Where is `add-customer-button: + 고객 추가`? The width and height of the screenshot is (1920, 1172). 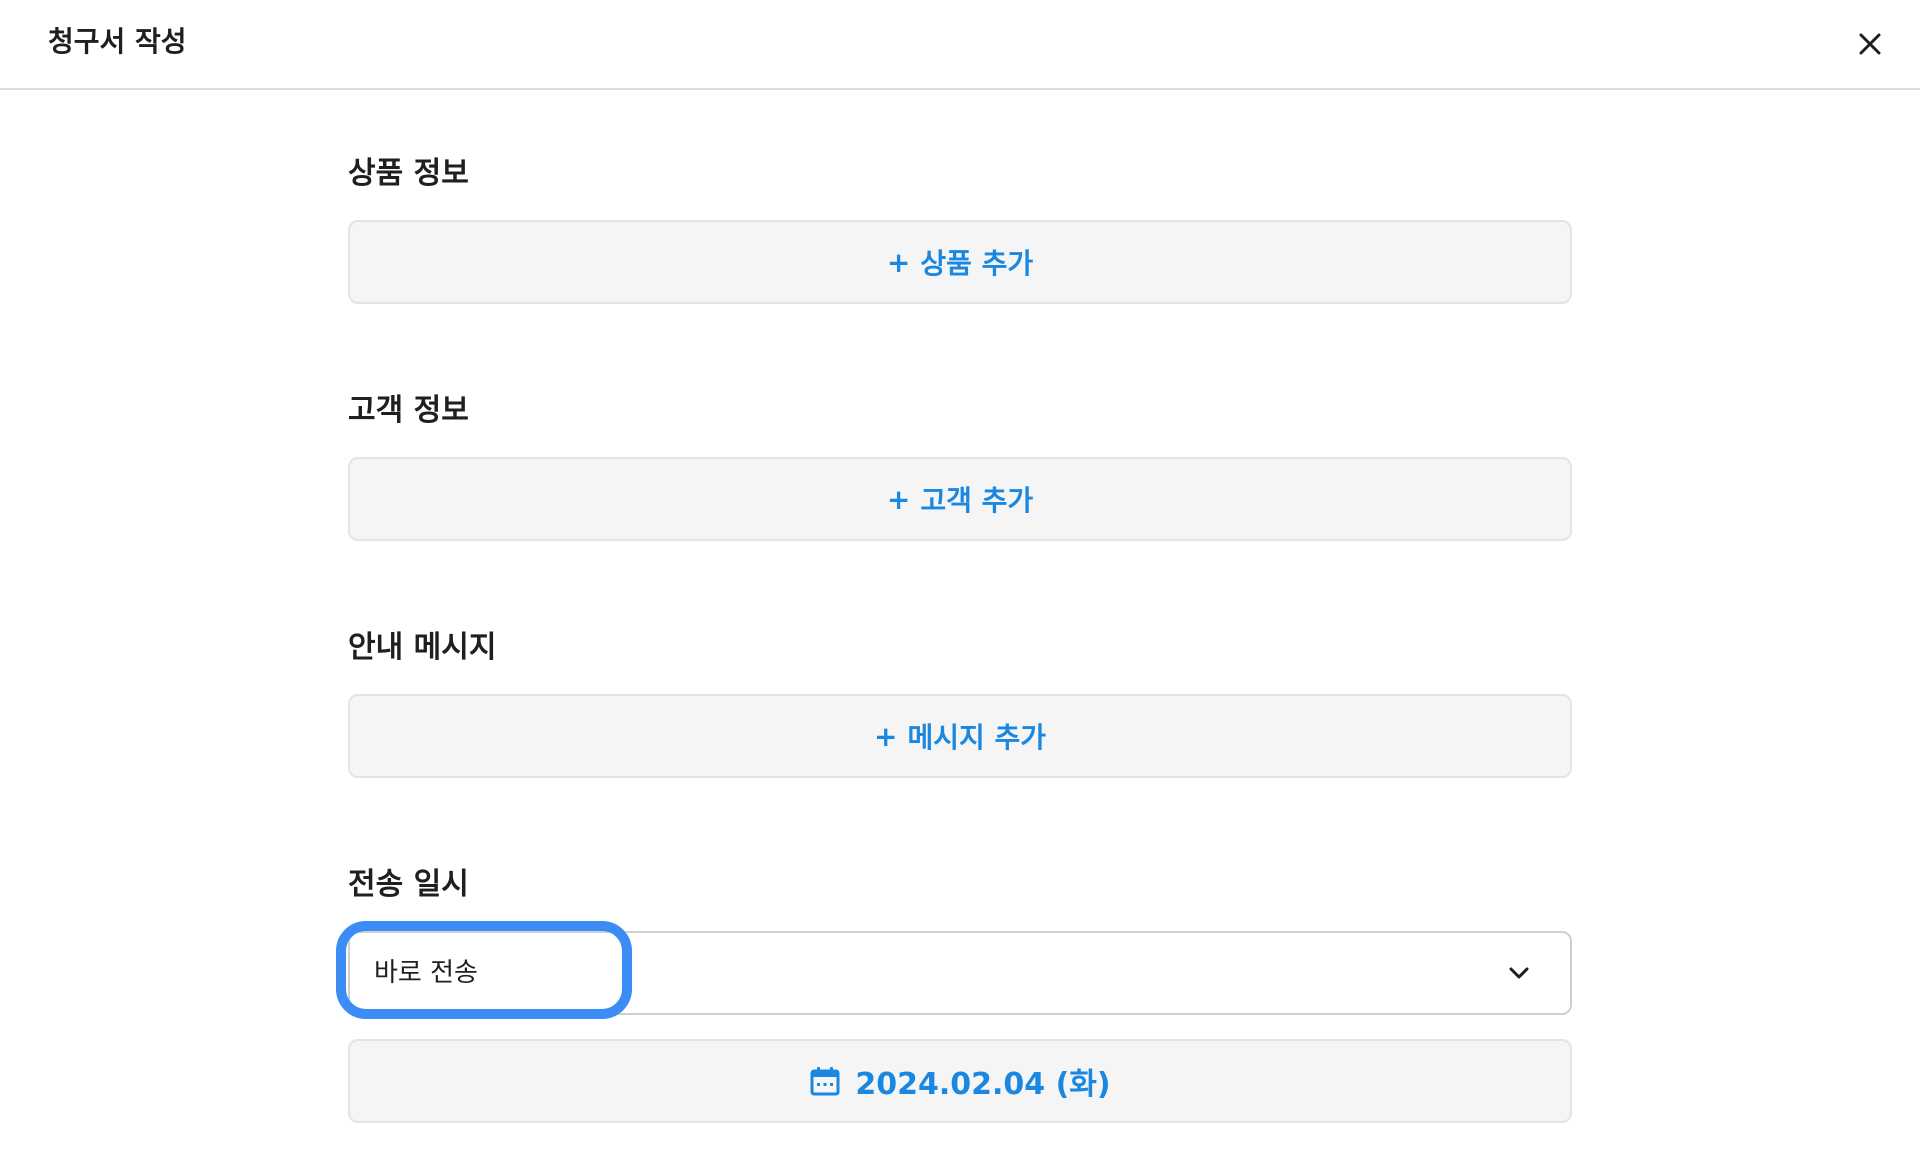
add-customer-button: + 고객 추가 is located at coordinates (960, 499).